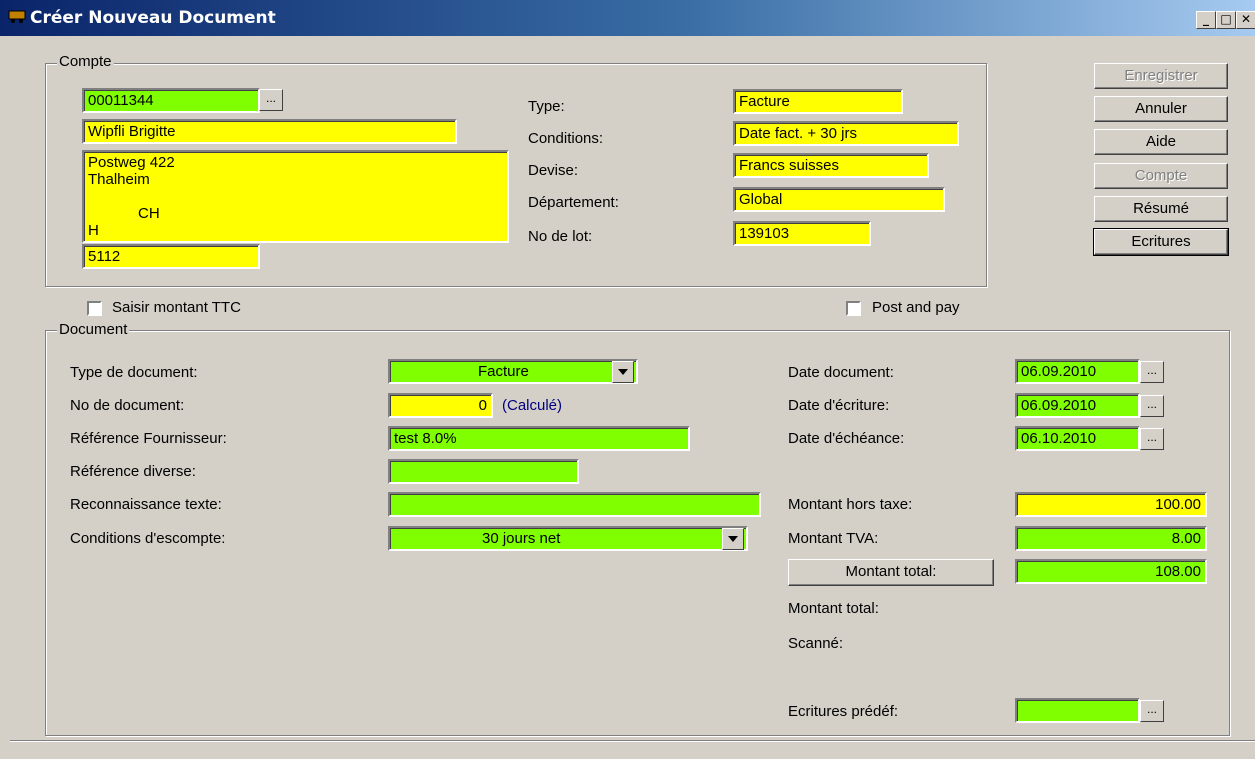 This screenshot has width=1255, height=759. What do you see at coordinates (833, 538) in the screenshot?
I see `montant-tva-label: Montant TVA:` at bounding box center [833, 538].